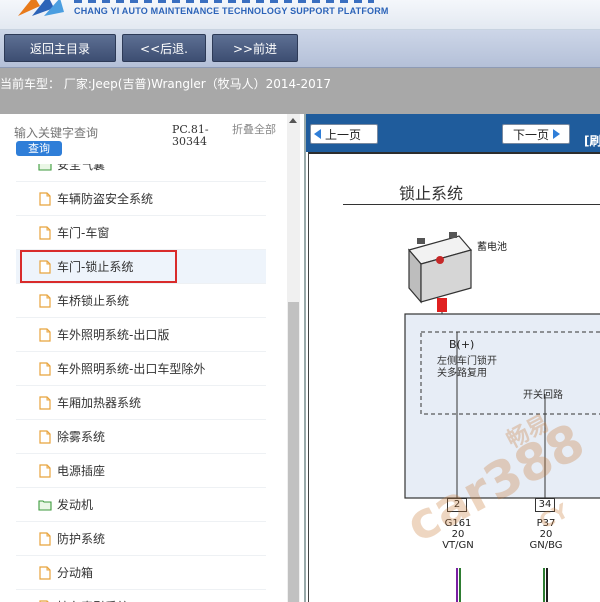 The image size is (600, 602). What do you see at coordinates (81, 437) in the screenshot?
I see `tree-item-label: 除雾系统` at bounding box center [81, 437].